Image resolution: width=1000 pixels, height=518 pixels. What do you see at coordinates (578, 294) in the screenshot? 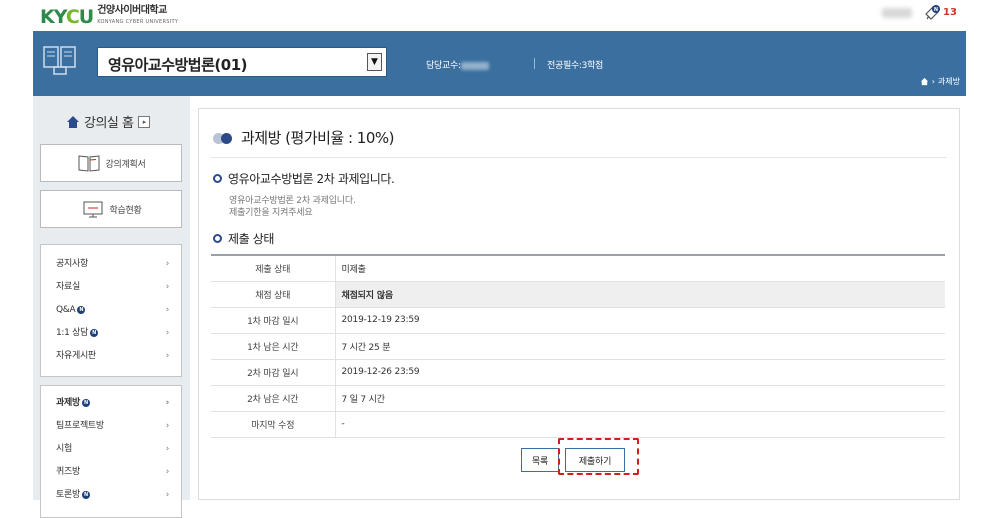
I see `table-row: 채점 상태 채점되지 않음` at bounding box center [578, 294].